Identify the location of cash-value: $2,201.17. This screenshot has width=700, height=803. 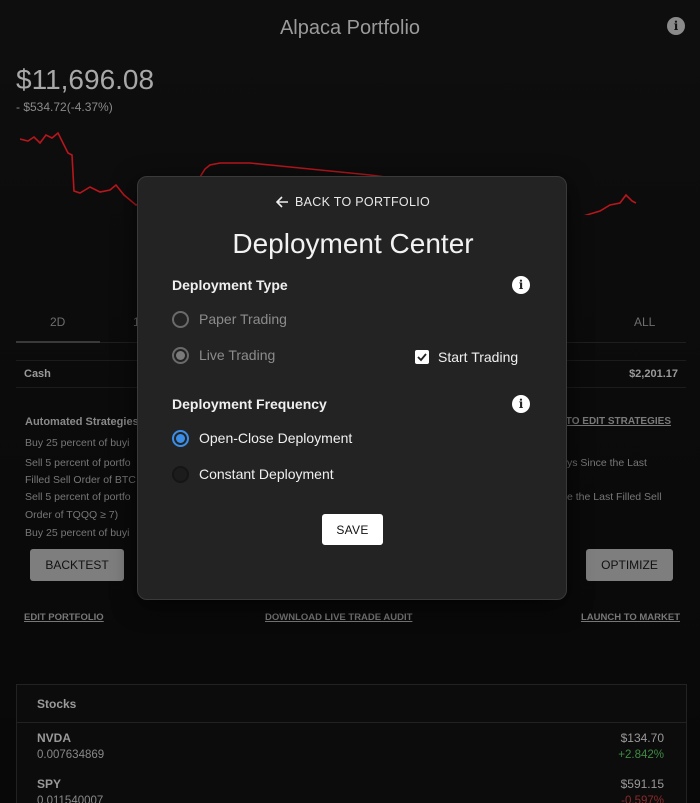
(653, 374).